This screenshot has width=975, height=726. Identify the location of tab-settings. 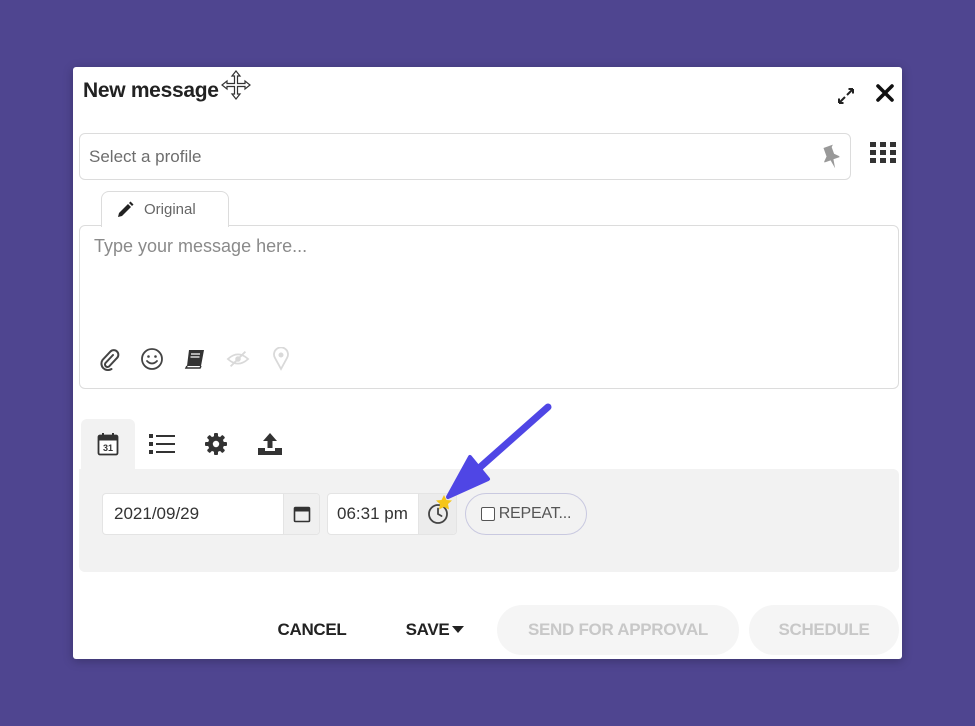
(216, 444).